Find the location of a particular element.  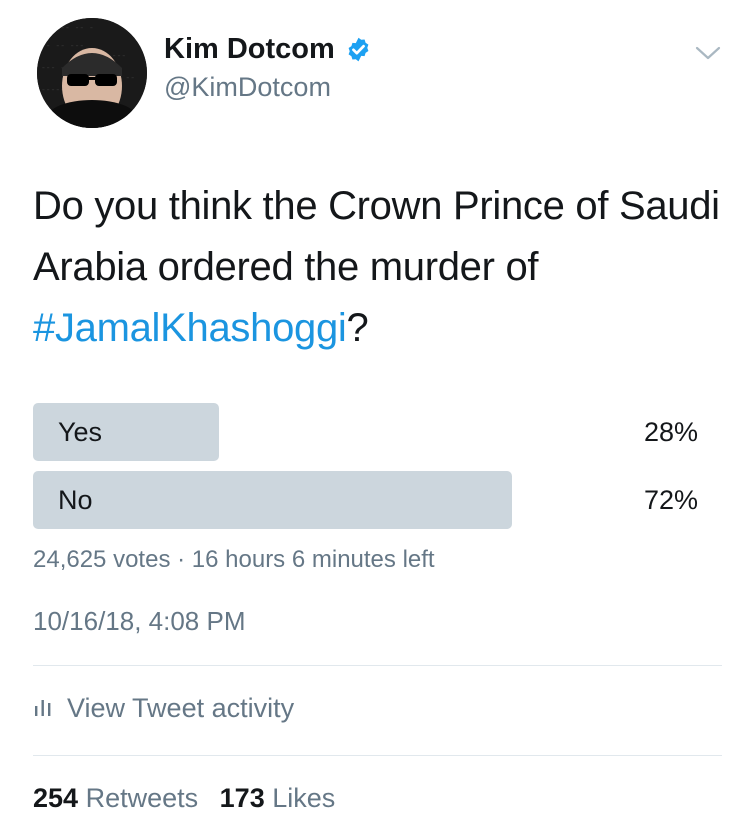

poll-option-percent: 72% is located at coordinates (670, 500).